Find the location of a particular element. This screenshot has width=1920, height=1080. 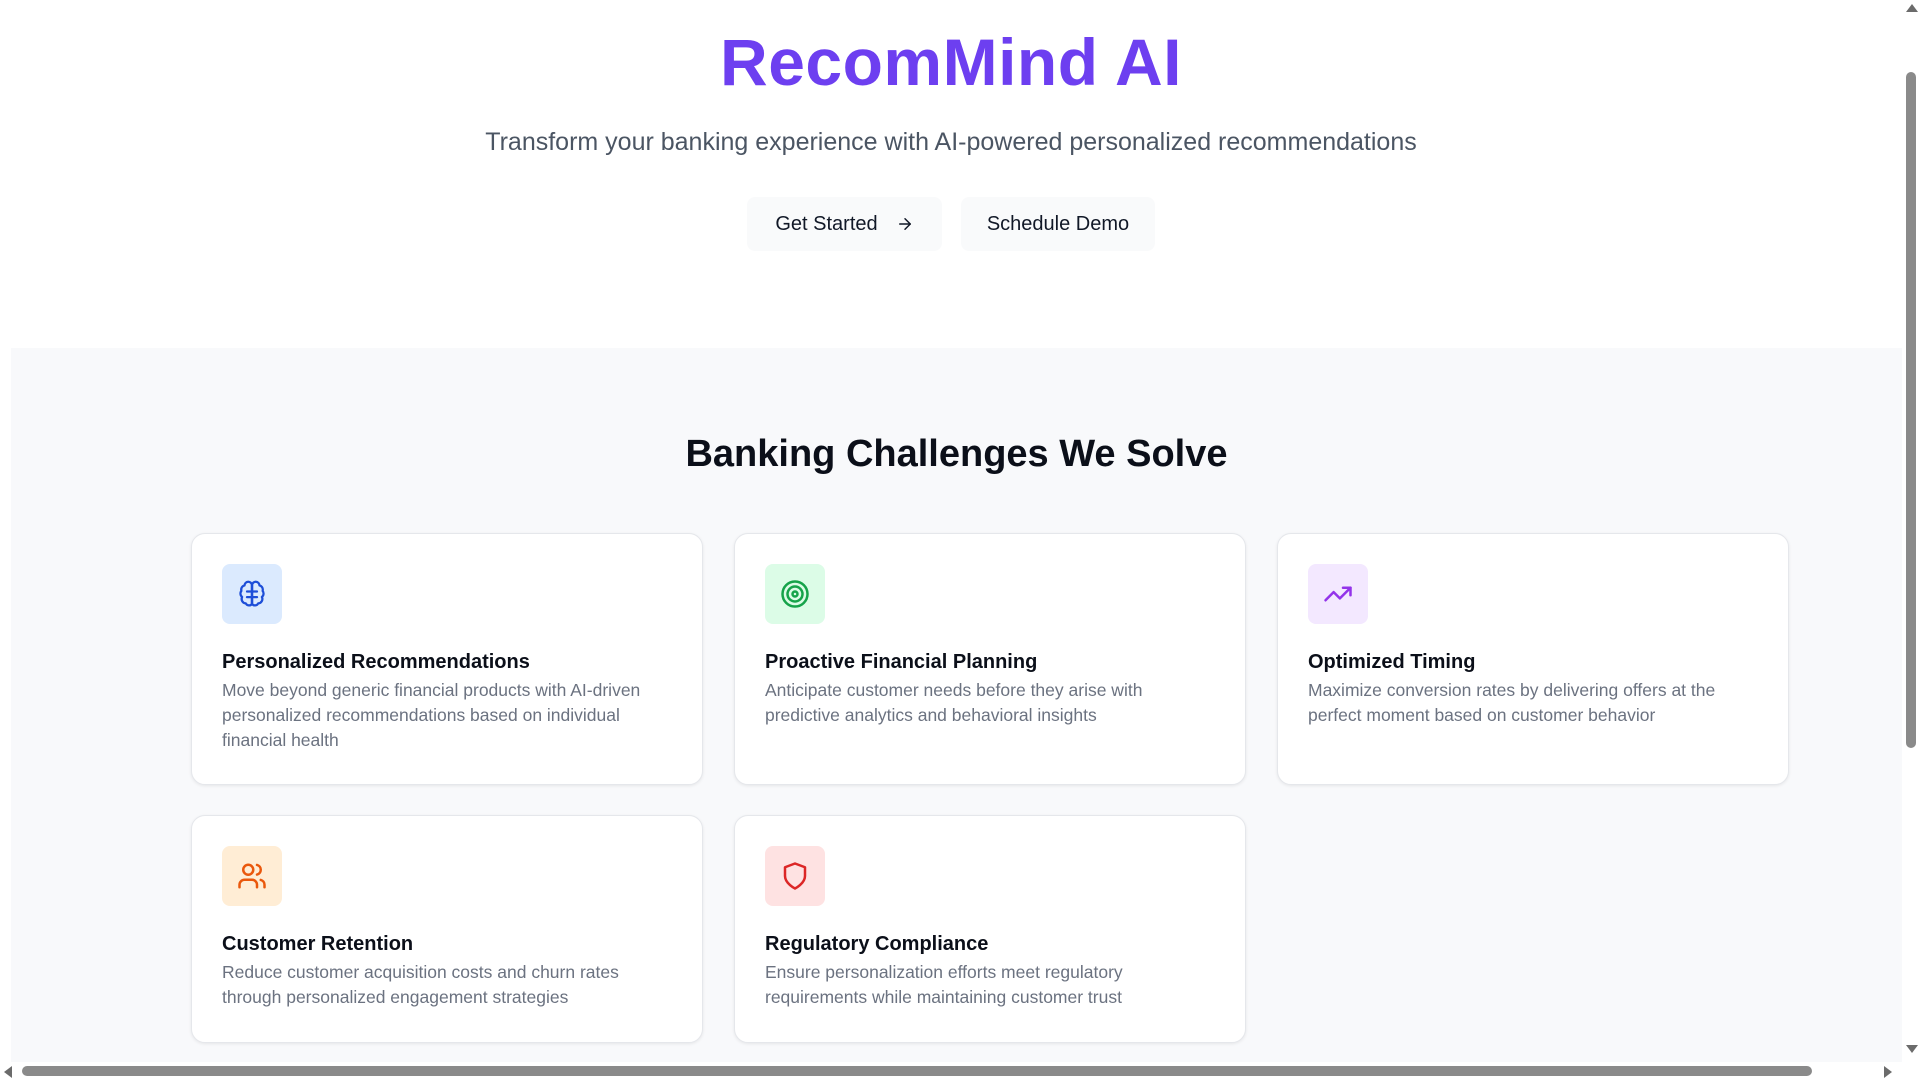

card-title: Optimized Timing is located at coordinates (1392, 662).